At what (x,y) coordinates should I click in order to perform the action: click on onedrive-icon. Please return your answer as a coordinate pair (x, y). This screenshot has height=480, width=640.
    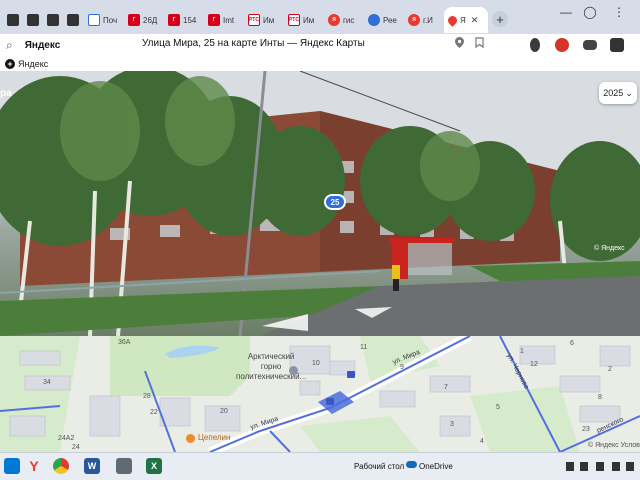
    Looking at the image, I should click on (411, 464).